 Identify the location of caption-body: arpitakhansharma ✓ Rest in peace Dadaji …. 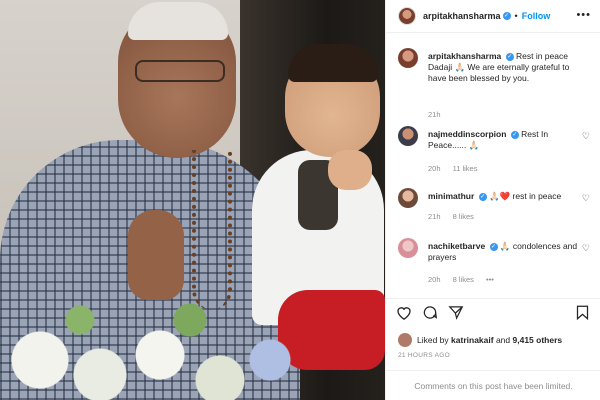
(505, 67).